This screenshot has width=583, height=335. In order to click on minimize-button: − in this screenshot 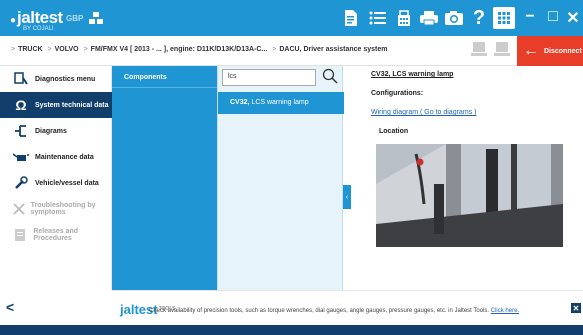, I will do `click(530, 17)`.